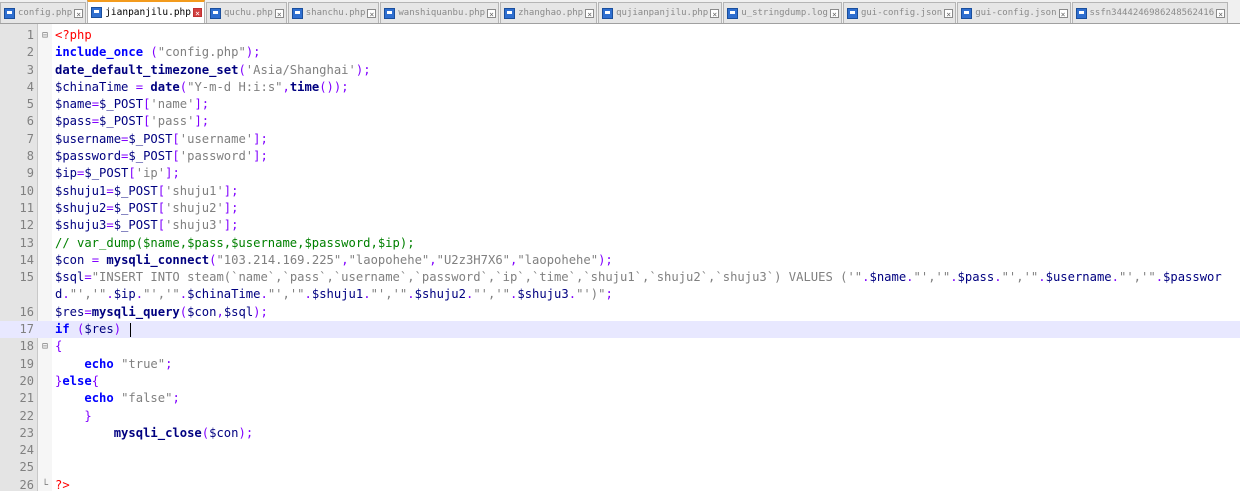 This screenshot has height=491, width=1240. What do you see at coordinates (26, 190) in the screenshot?
I see `line-number: 10` at bounding box center [26, 190].